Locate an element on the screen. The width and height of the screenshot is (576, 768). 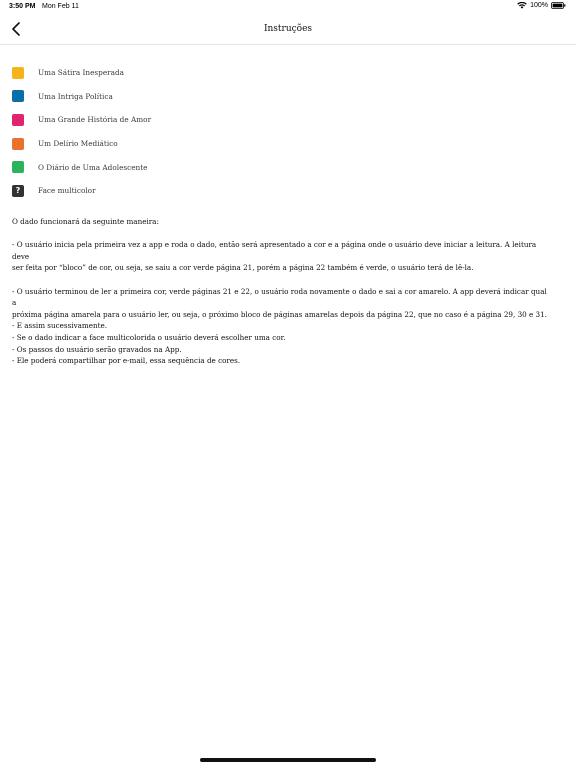
wifi-icon is located at coordinates (522, 5).